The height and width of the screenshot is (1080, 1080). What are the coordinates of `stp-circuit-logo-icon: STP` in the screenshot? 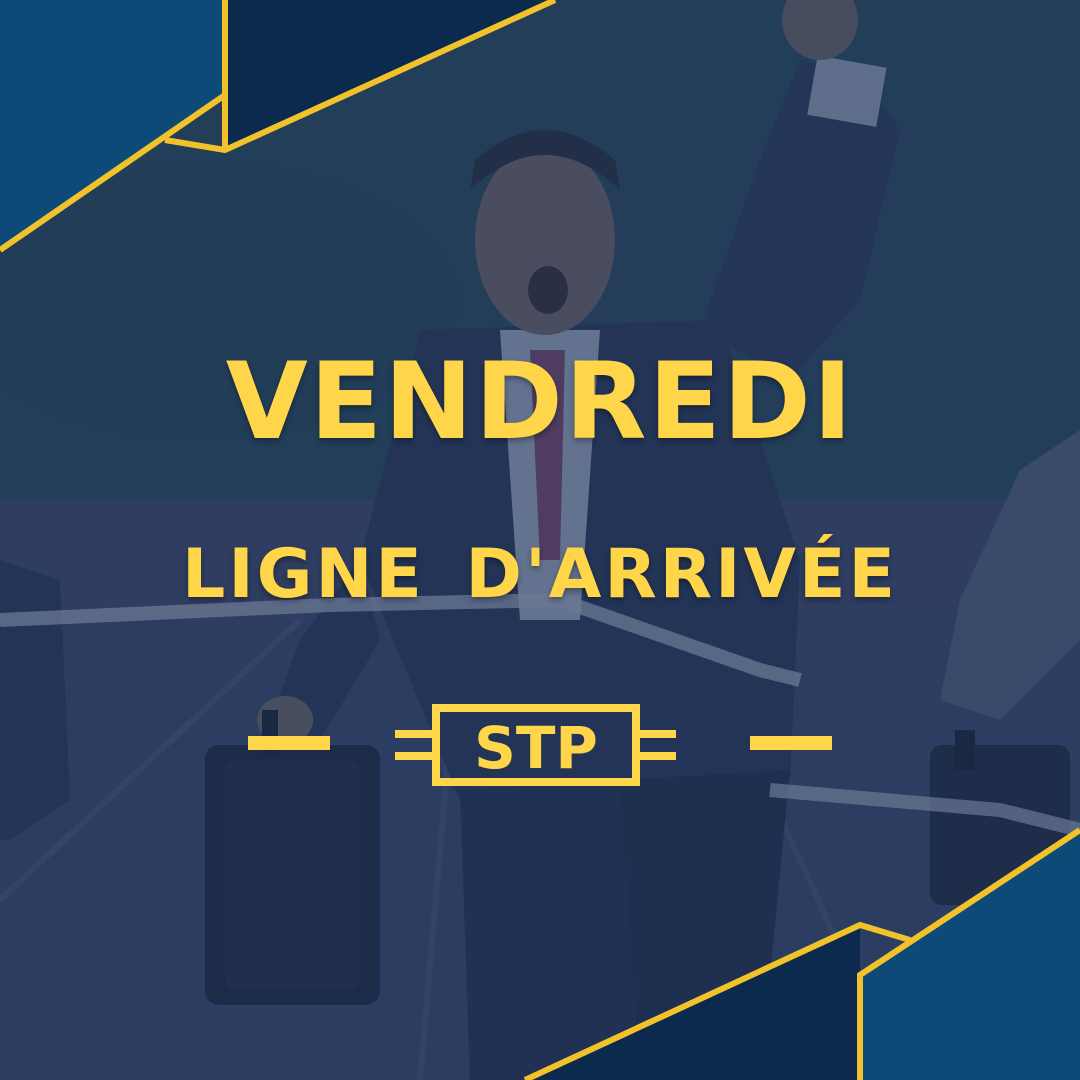 It's located at (535, 745).